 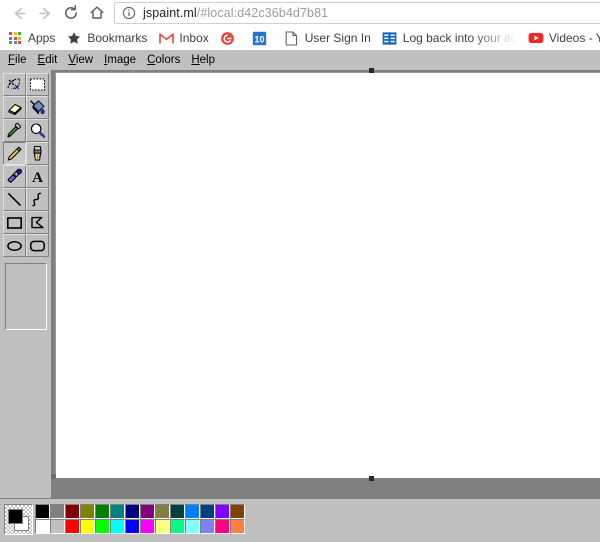 I want to click on bookmark-log-back-in: Log back into your ac, so click(x=449, y=38).